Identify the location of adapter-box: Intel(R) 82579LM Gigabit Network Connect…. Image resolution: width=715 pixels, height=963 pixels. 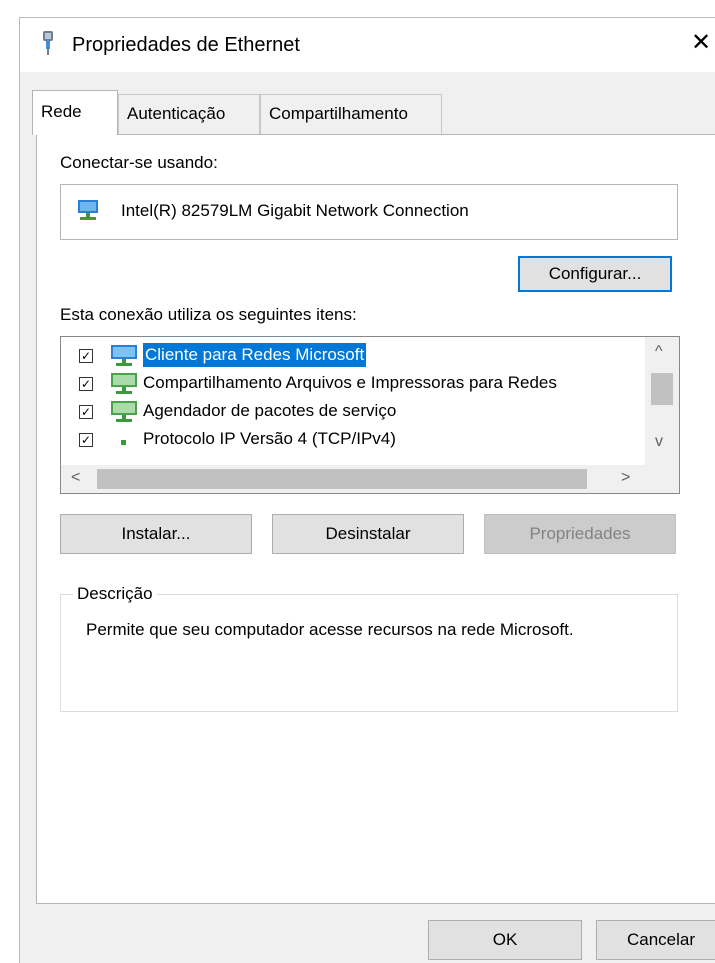
(369, 212).